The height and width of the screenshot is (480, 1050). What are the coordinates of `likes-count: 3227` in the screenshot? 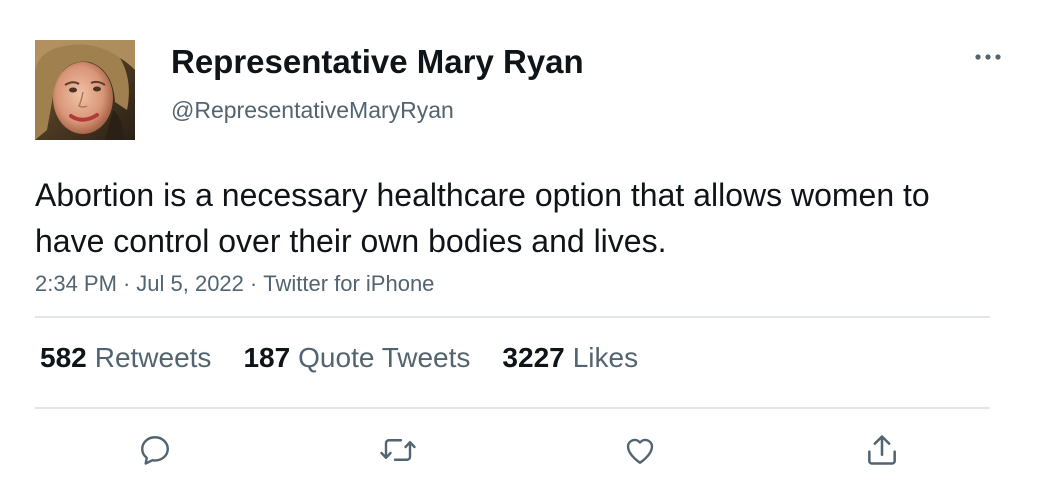 It's located at (533, 357).